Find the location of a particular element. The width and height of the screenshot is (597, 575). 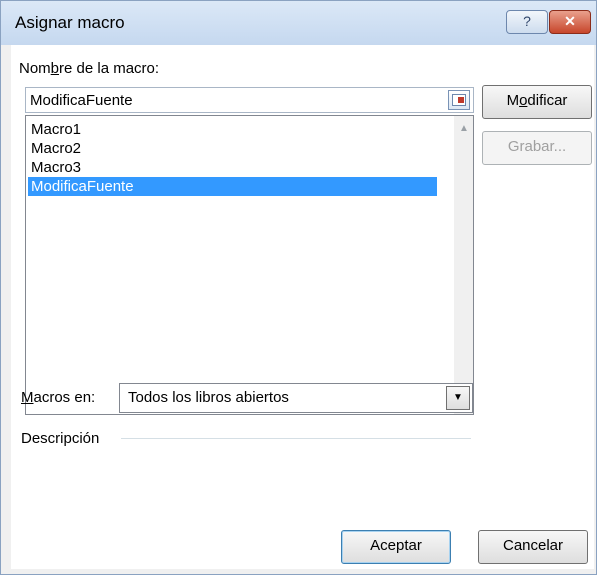

list-item-modificafuente: ModificaFuente is located at coordinates (232, 186).